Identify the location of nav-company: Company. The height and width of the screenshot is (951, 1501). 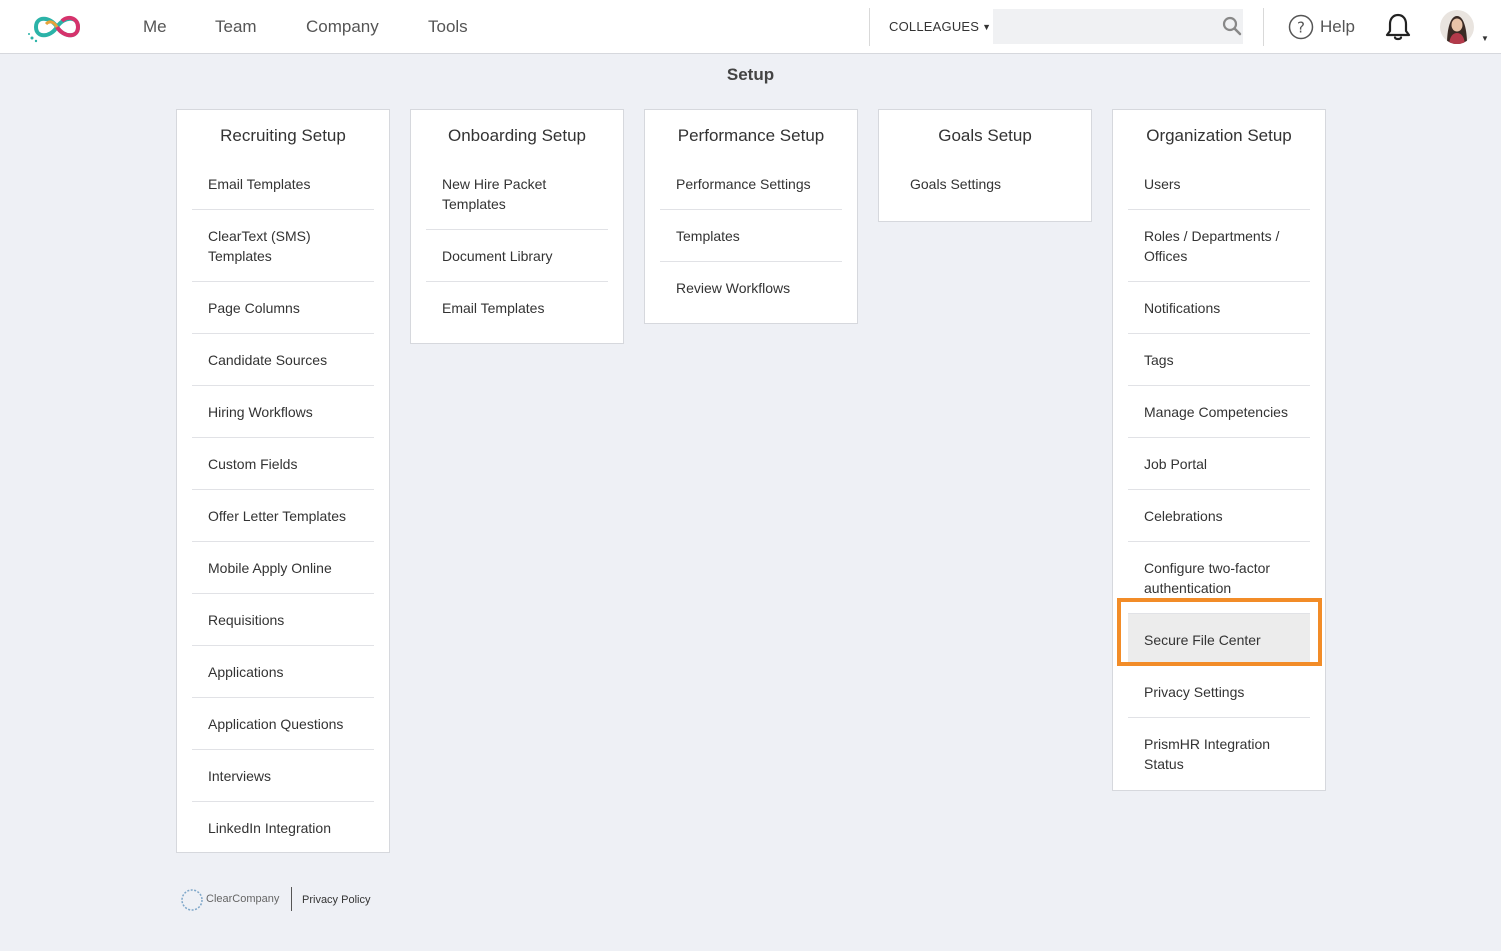
(342, 27).